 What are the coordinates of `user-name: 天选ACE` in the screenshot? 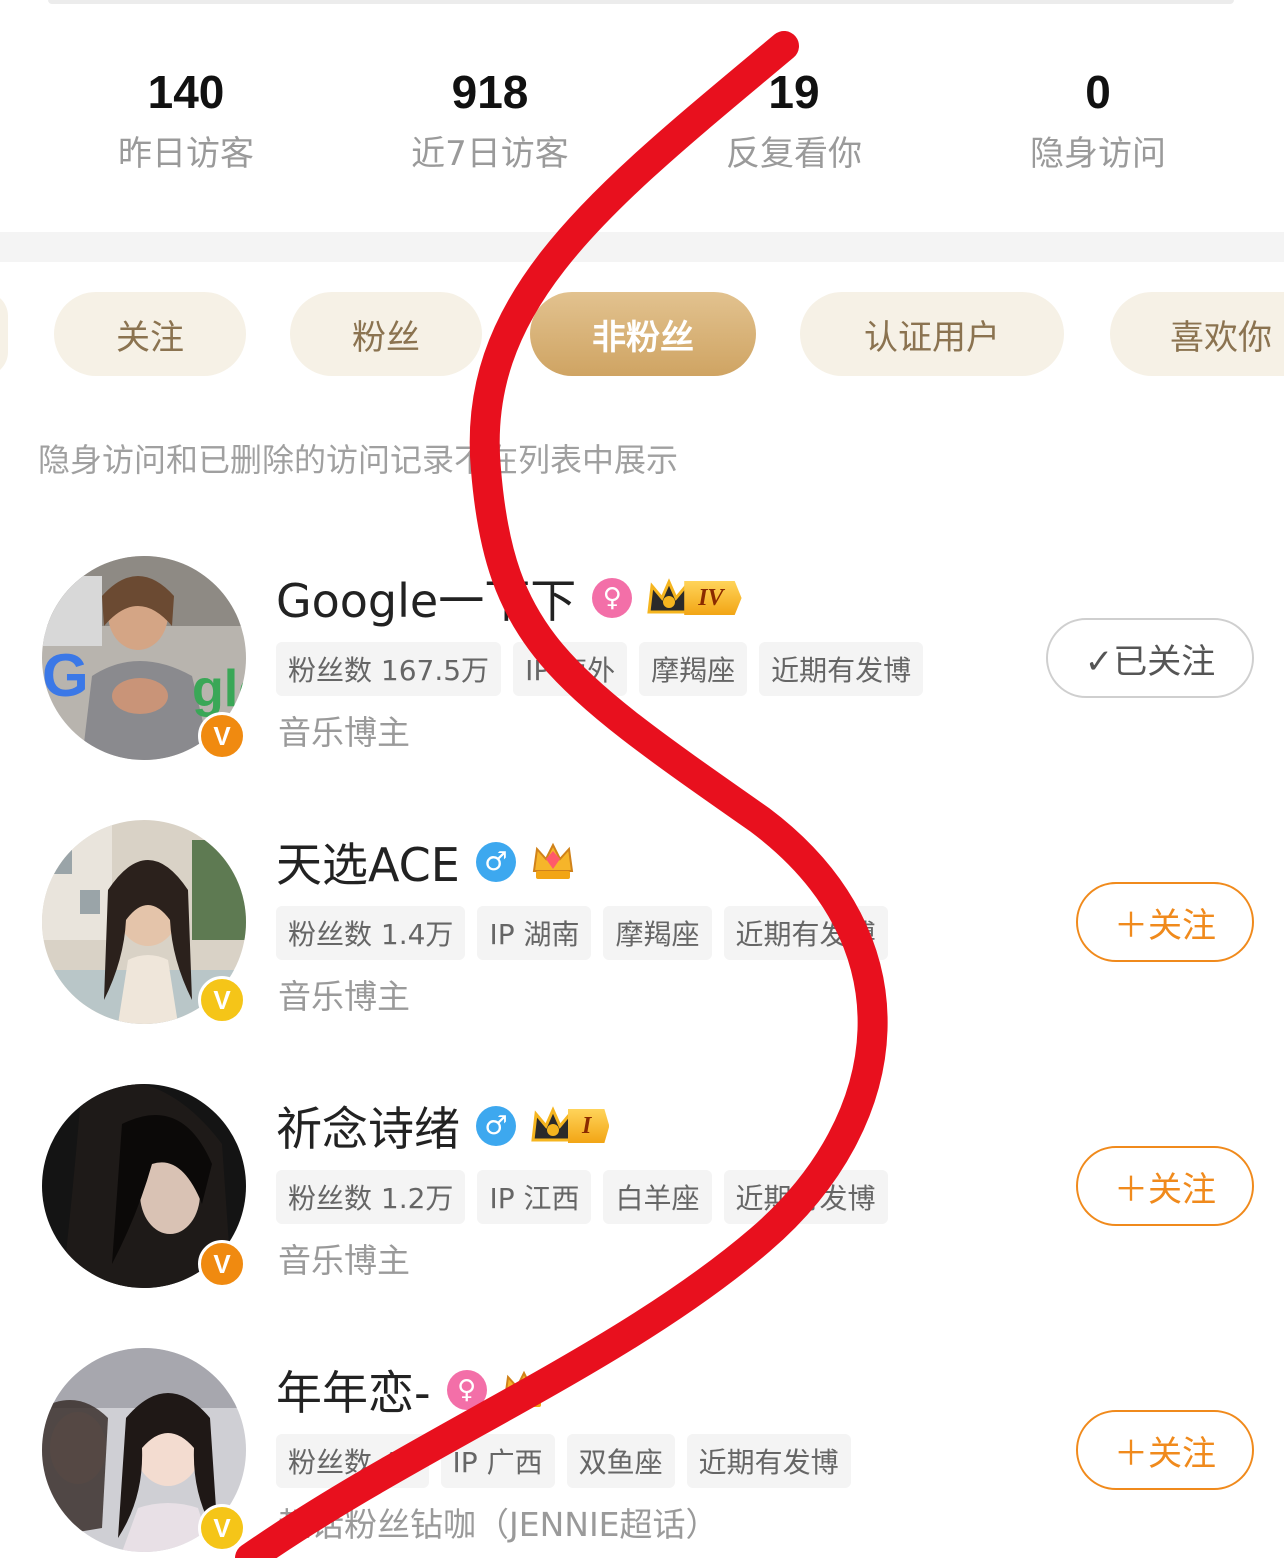 It's located at (368, 862).